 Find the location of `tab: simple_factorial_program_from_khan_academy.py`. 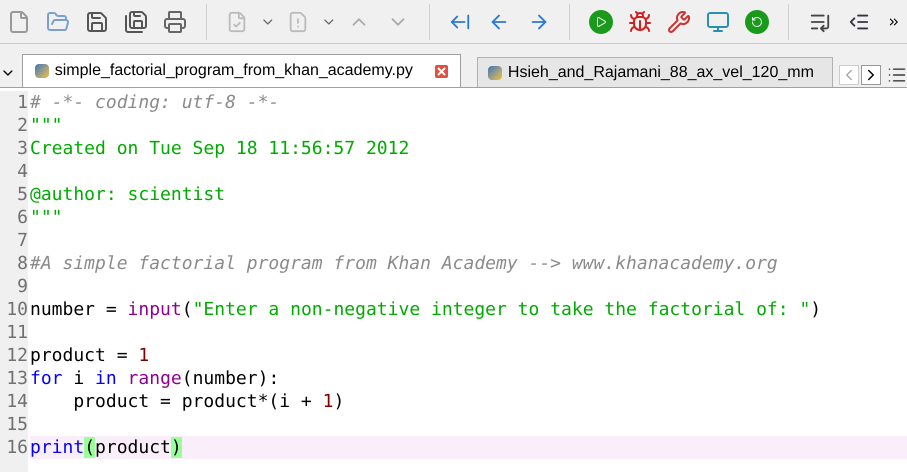

tab: simple_factorial_program_from_khan_academy.py is located at coordinates (241, 70).